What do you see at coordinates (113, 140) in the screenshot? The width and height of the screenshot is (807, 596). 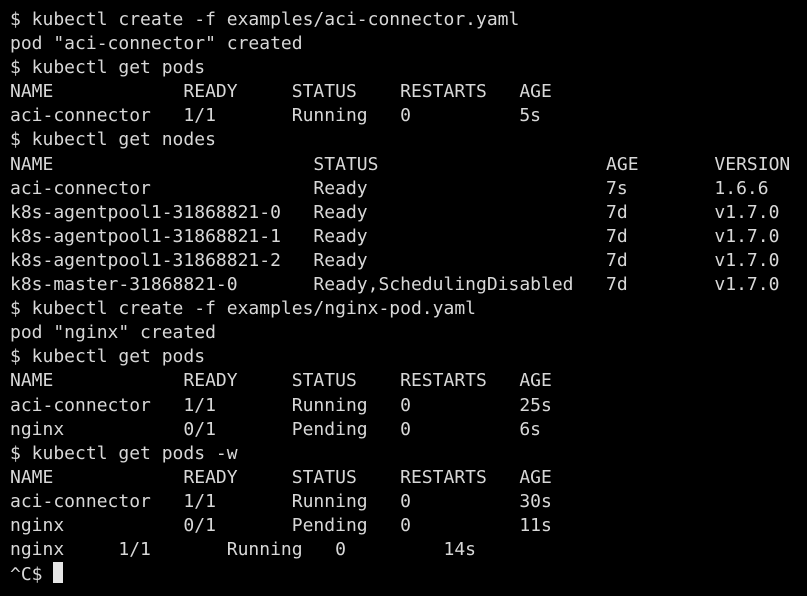 I see `terminal-line: $ kubectl get nodes` at bounding box center [113, 140].